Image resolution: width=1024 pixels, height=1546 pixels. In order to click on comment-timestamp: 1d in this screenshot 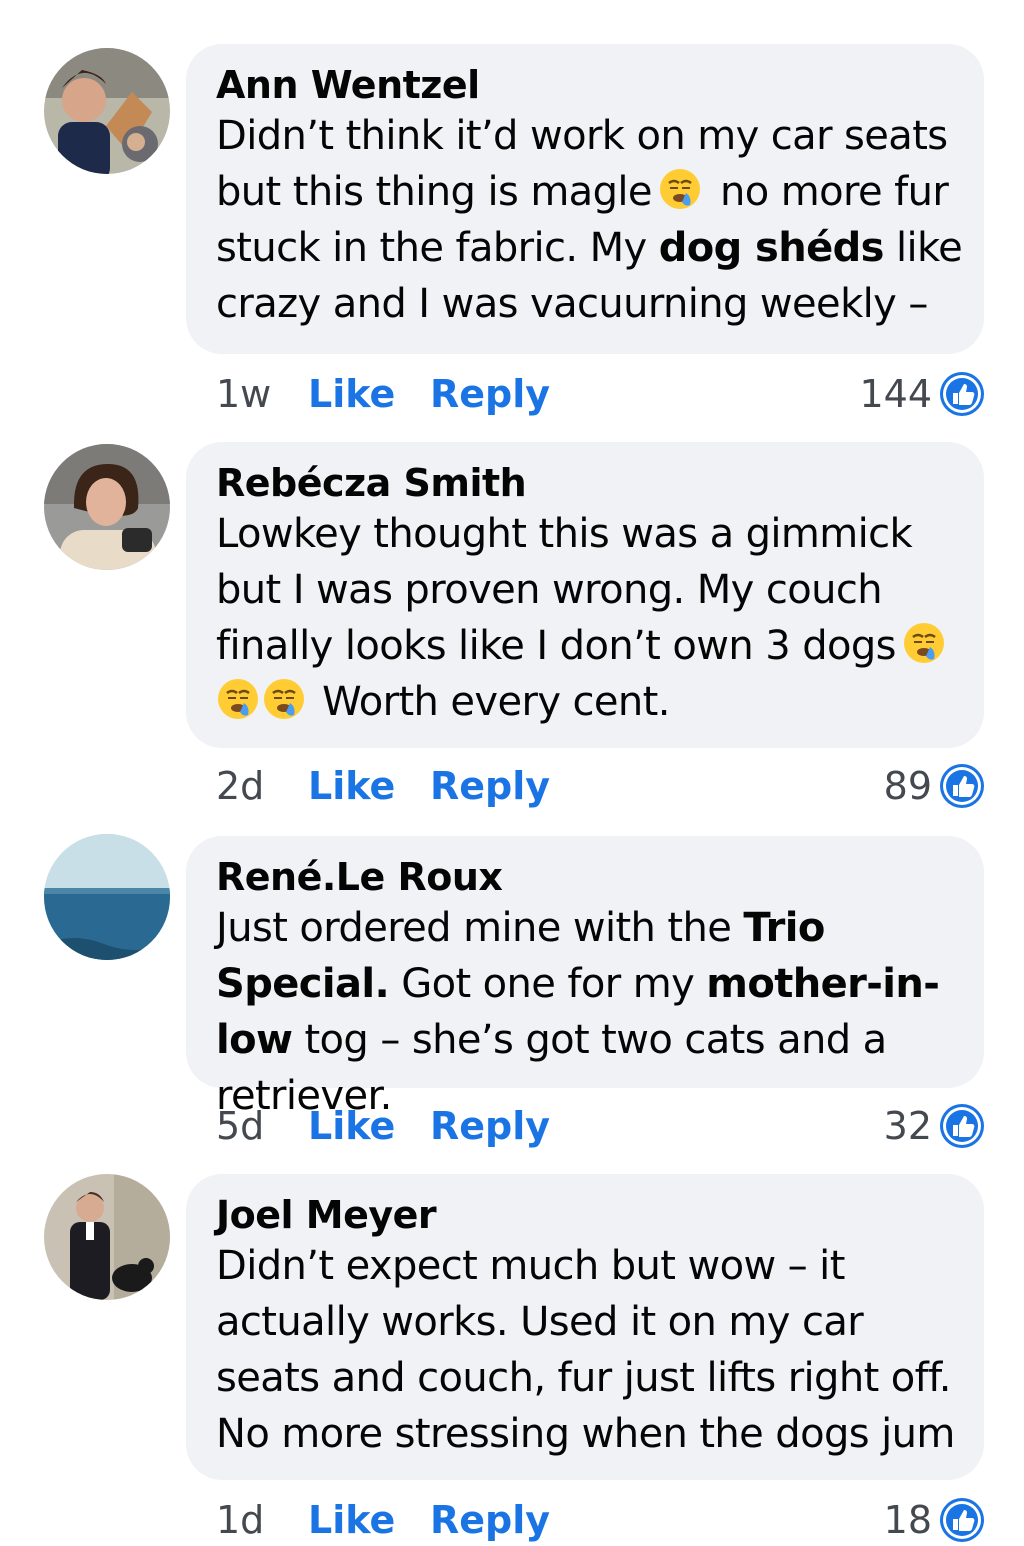, I will do `click(240, 1520)`.